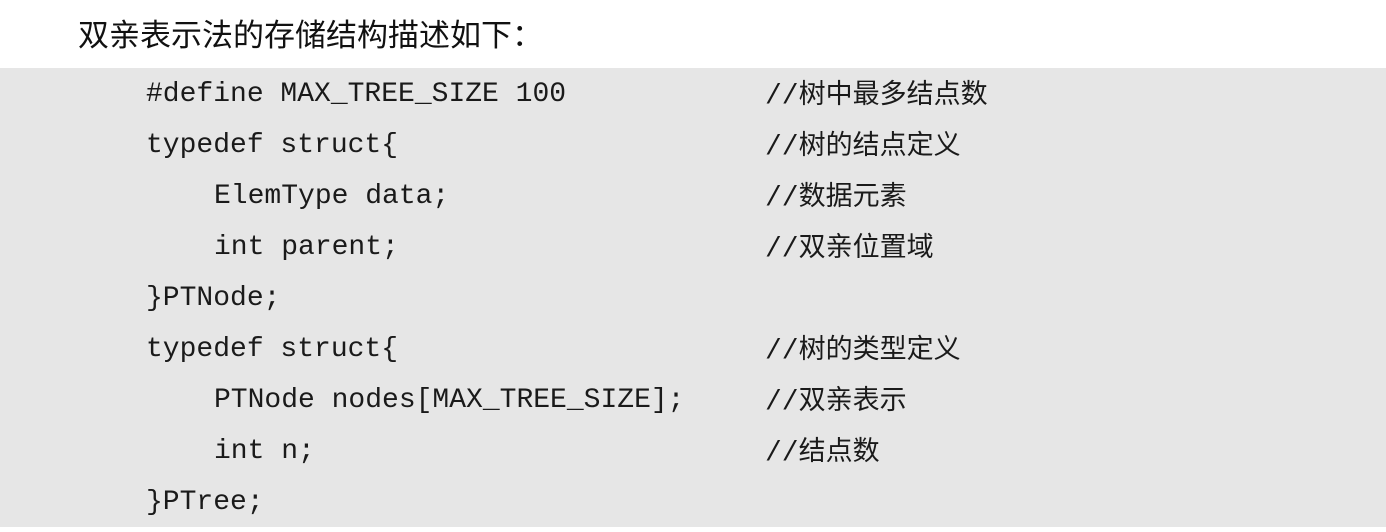 The height and width of the screenshot is (532, 1386). What do you see at coordinates (693, 455) in the screenshot?
I see `code-line: int n; //结点数` at bounding box center [693, 455].